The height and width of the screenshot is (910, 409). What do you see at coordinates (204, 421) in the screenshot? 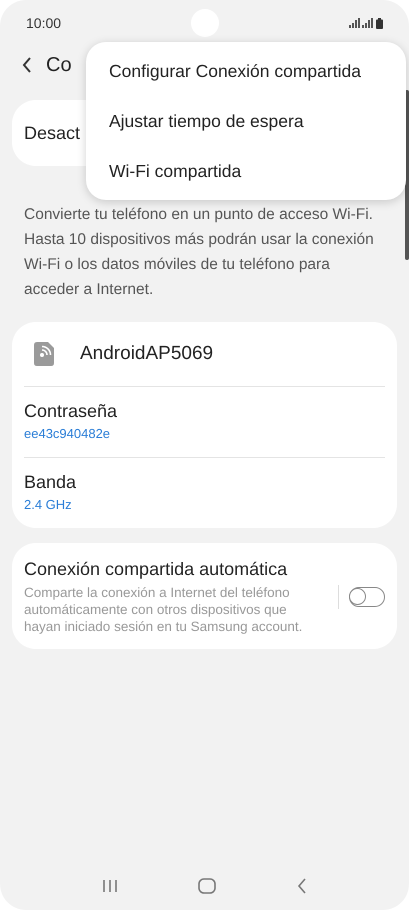
I see `setting-row: Contraseña ee43c940482e` at bounding box center [204, 421].